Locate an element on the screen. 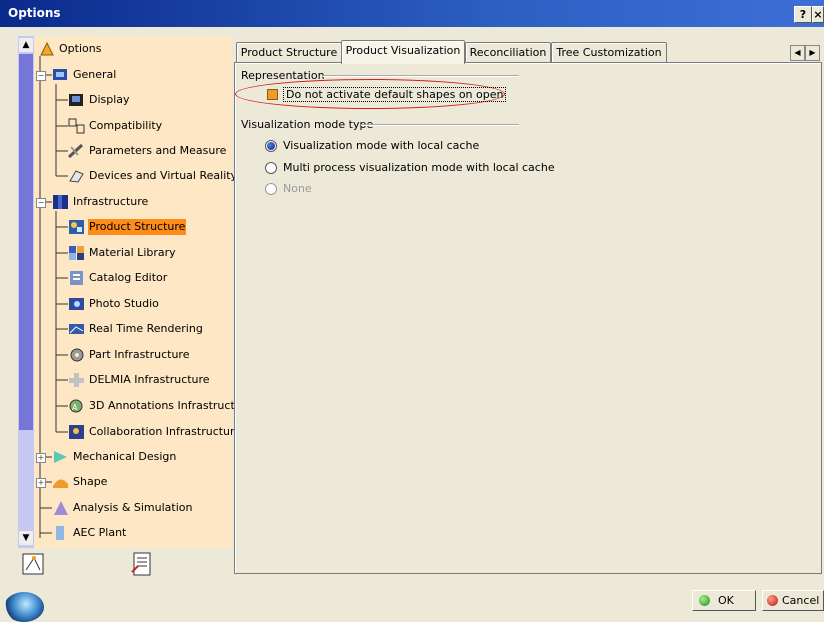 The image size is (824, 622). default-shapes-label: Do not activate default shapes on open is located at coordinates (395, 94).